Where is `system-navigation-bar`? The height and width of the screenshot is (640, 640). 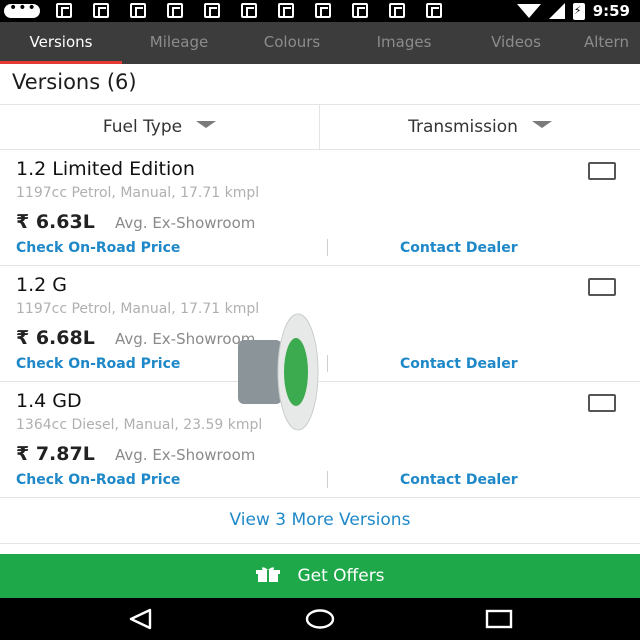 system-navigation-bar is located at coordinates (320, 619).